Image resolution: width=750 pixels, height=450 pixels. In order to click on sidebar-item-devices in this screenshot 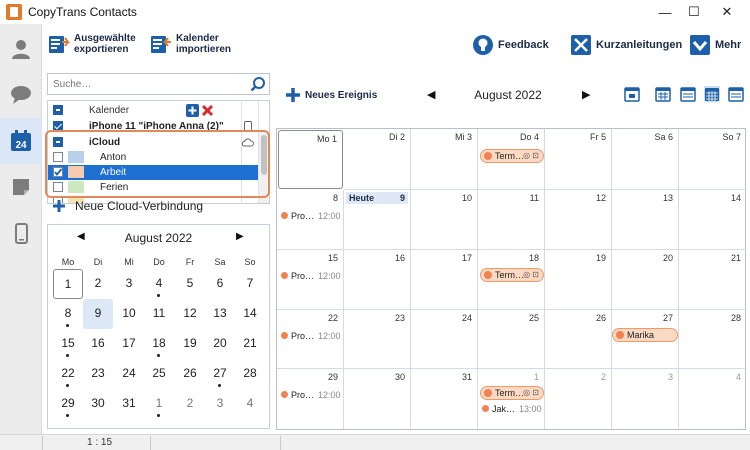, I will do `click(21, 233)`.